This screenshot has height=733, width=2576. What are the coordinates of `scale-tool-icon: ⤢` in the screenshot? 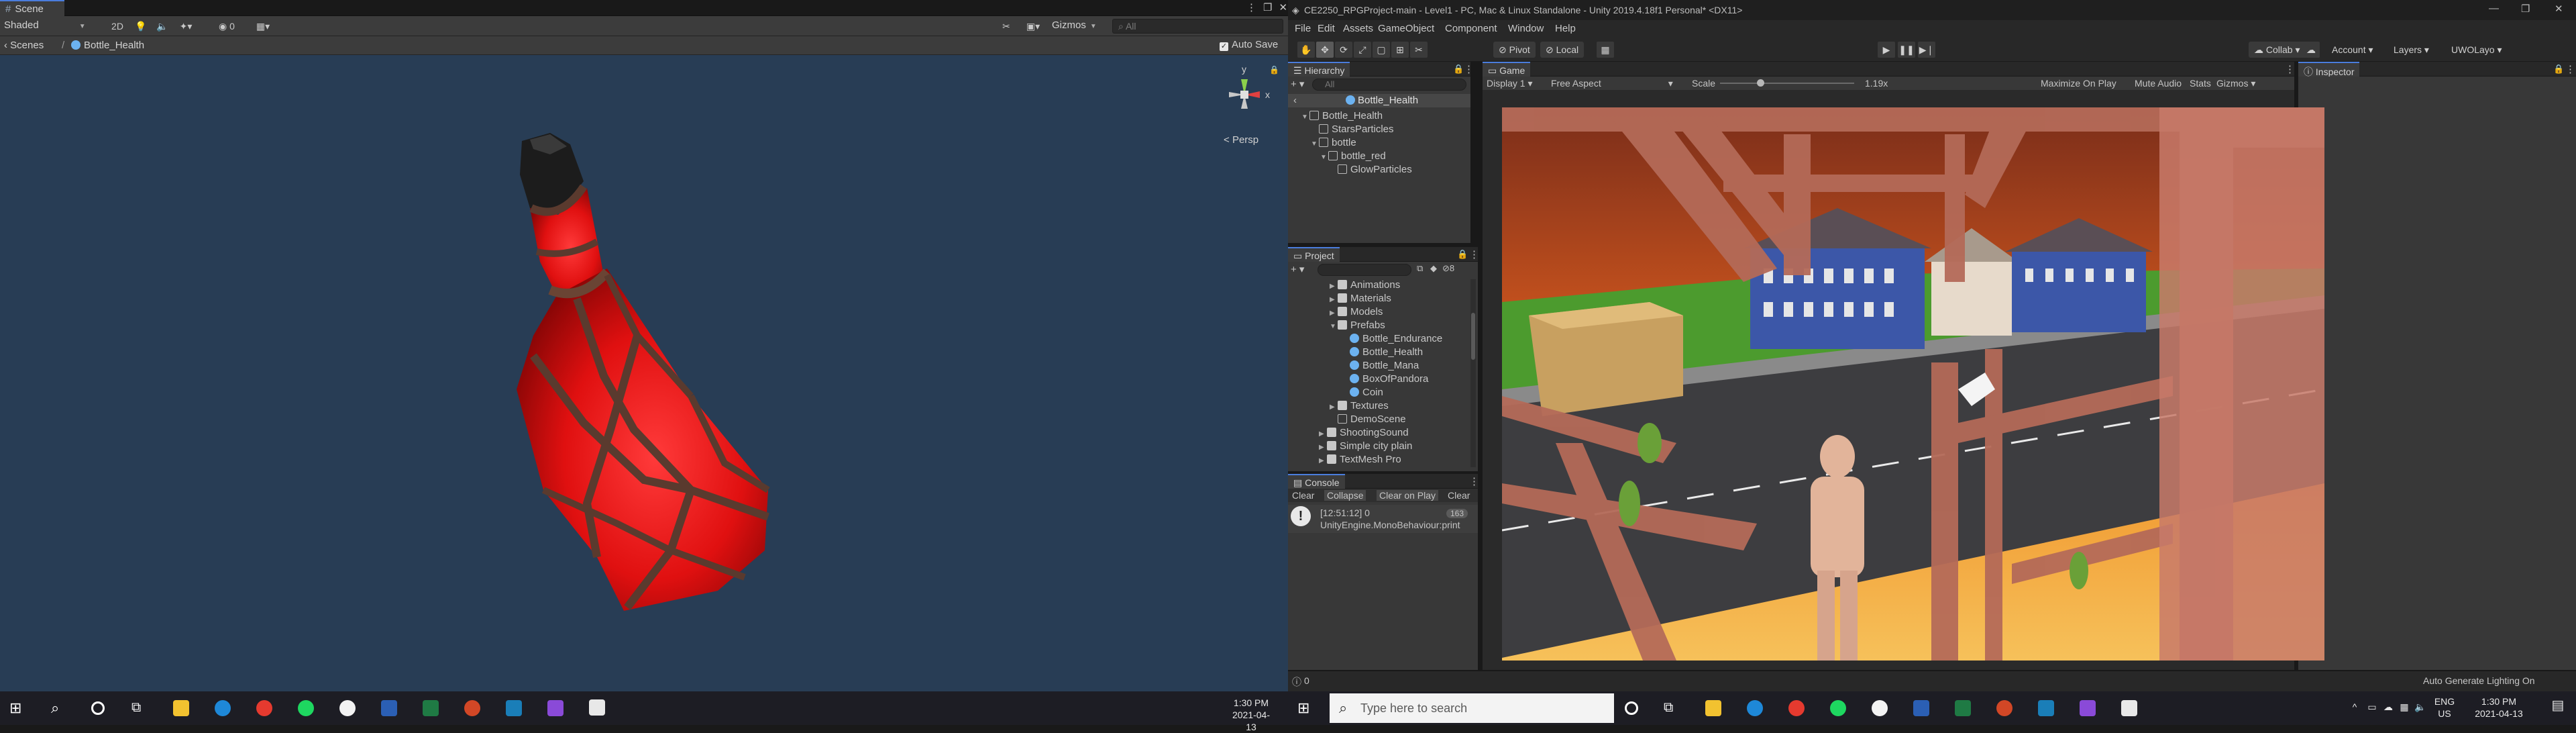 It's located at (1362, 50).